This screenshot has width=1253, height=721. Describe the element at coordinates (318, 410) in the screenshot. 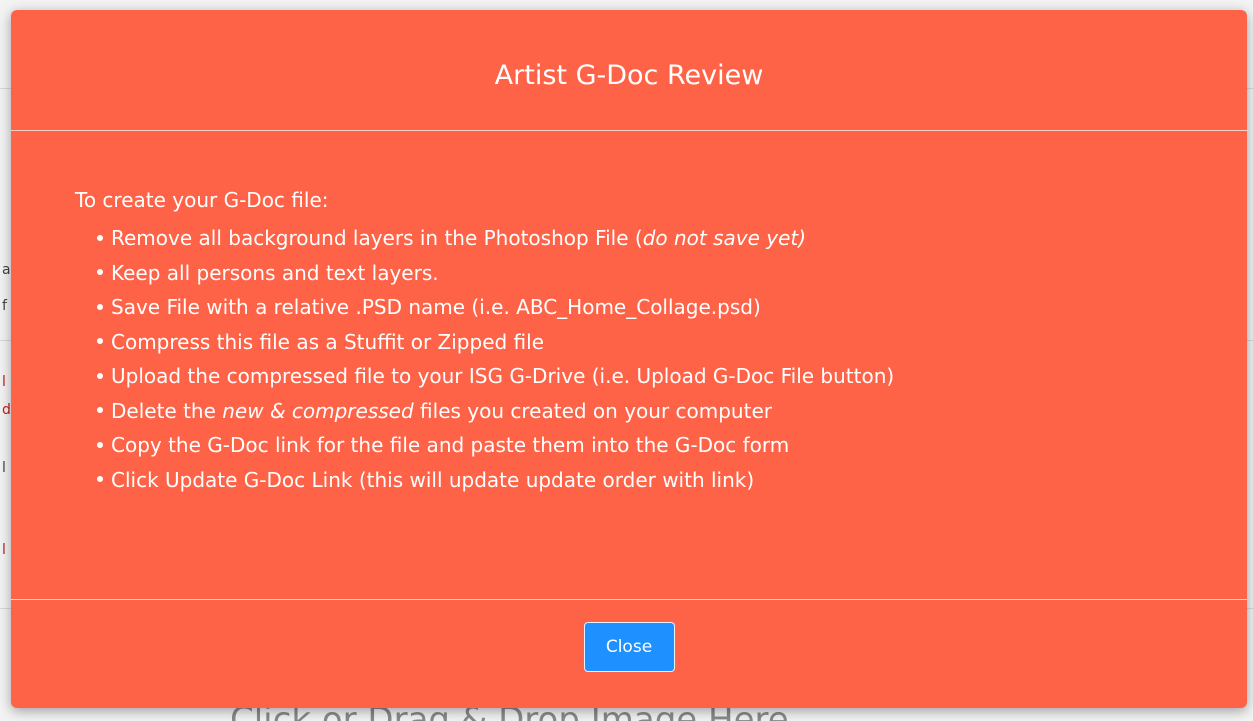

I see `step-emphasis: new & compressed` at that location.